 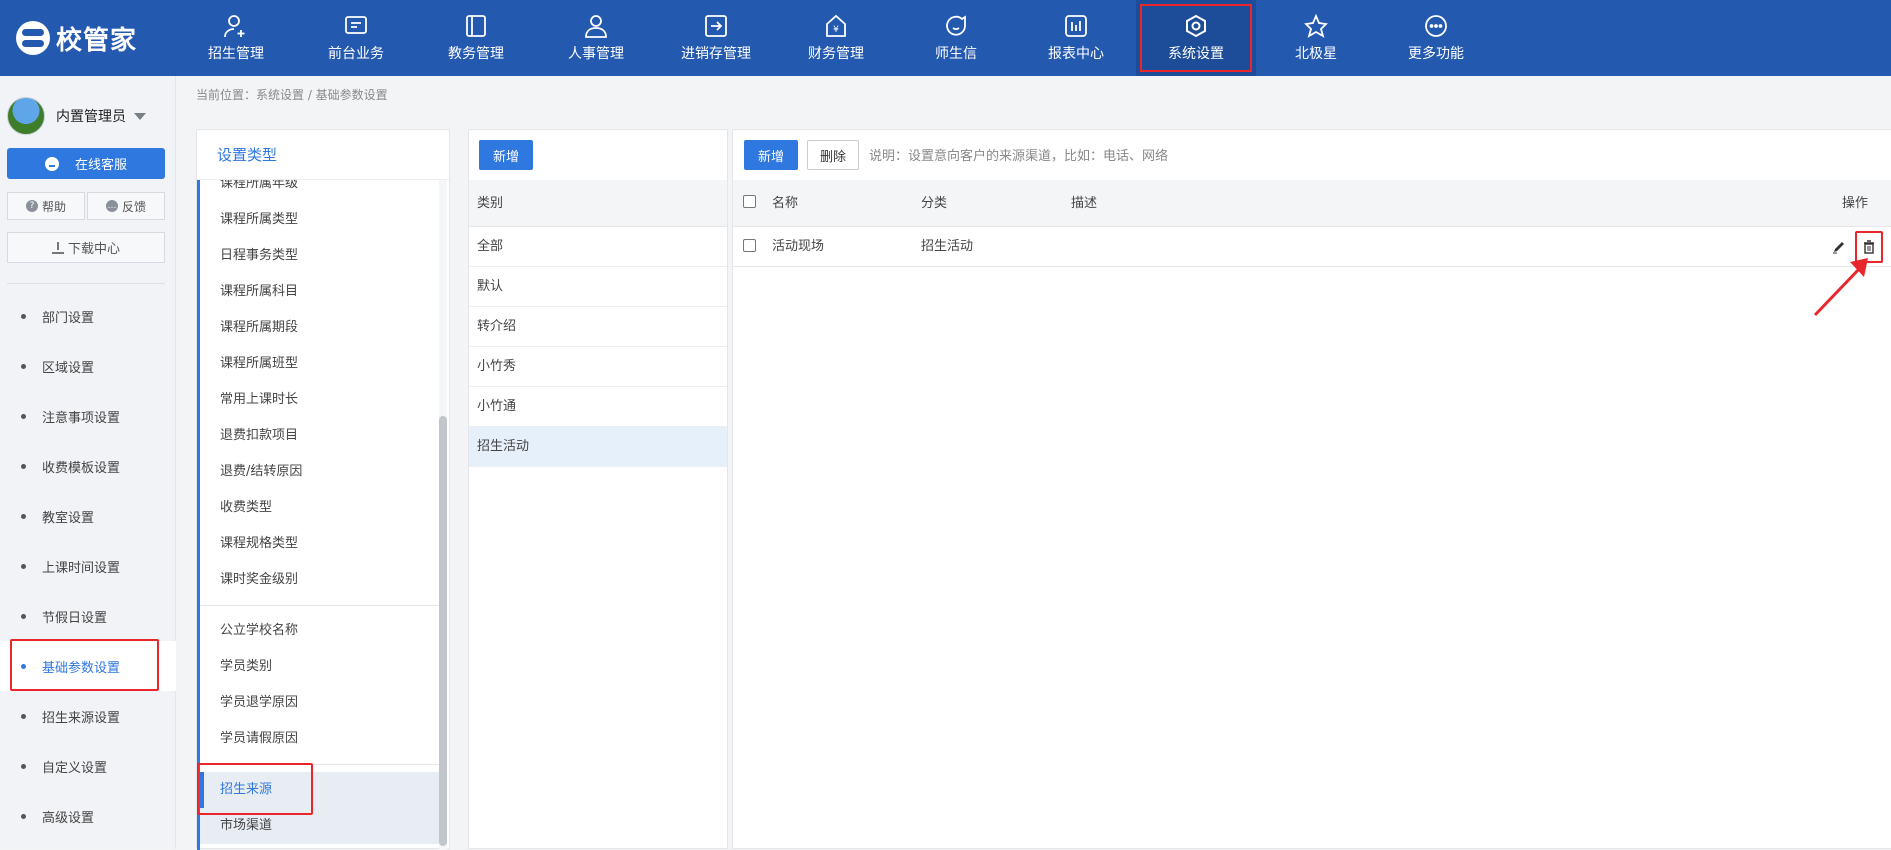 What do you see at coordinates (356, 38) in the screenshot?
I see `nav-item-front-desk: 前台业务` at bounding box center [356, 38].